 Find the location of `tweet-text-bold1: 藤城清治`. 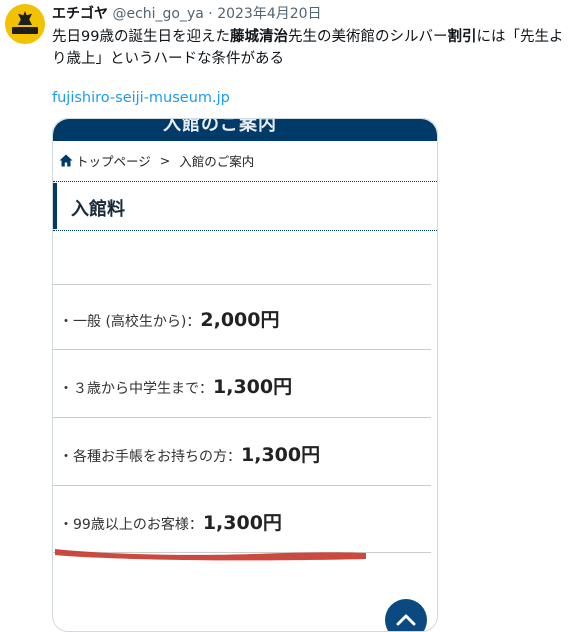

tweet-text-bold1: 藤城清治 is located at coordinates (258, 37).